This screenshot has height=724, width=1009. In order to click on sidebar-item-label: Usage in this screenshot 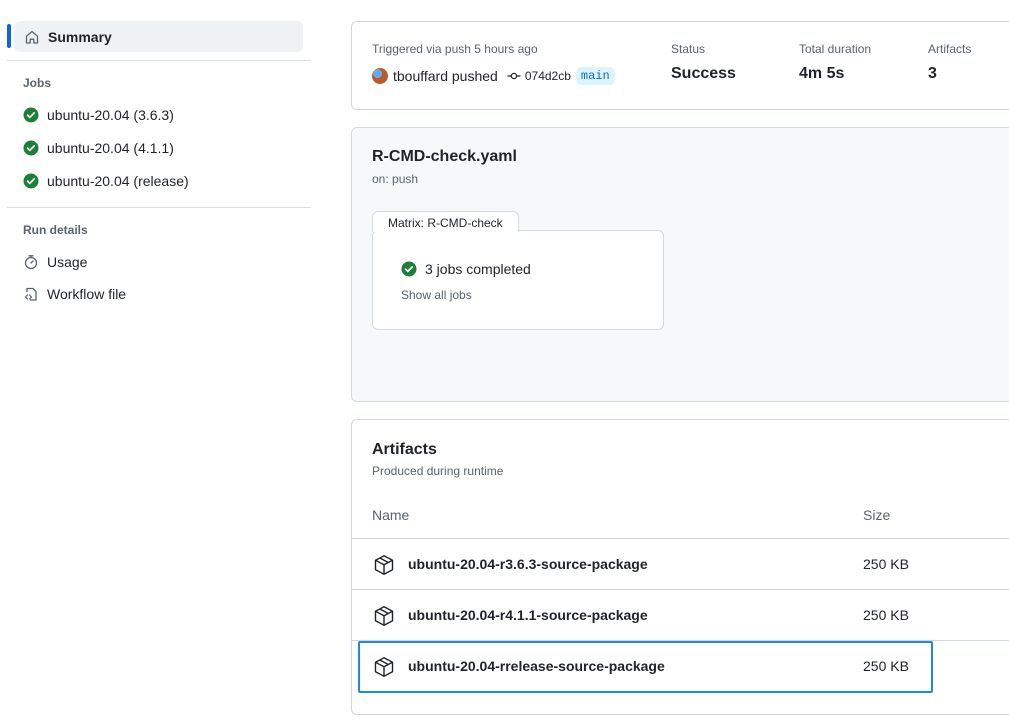, I will do `click(67, 262)`.